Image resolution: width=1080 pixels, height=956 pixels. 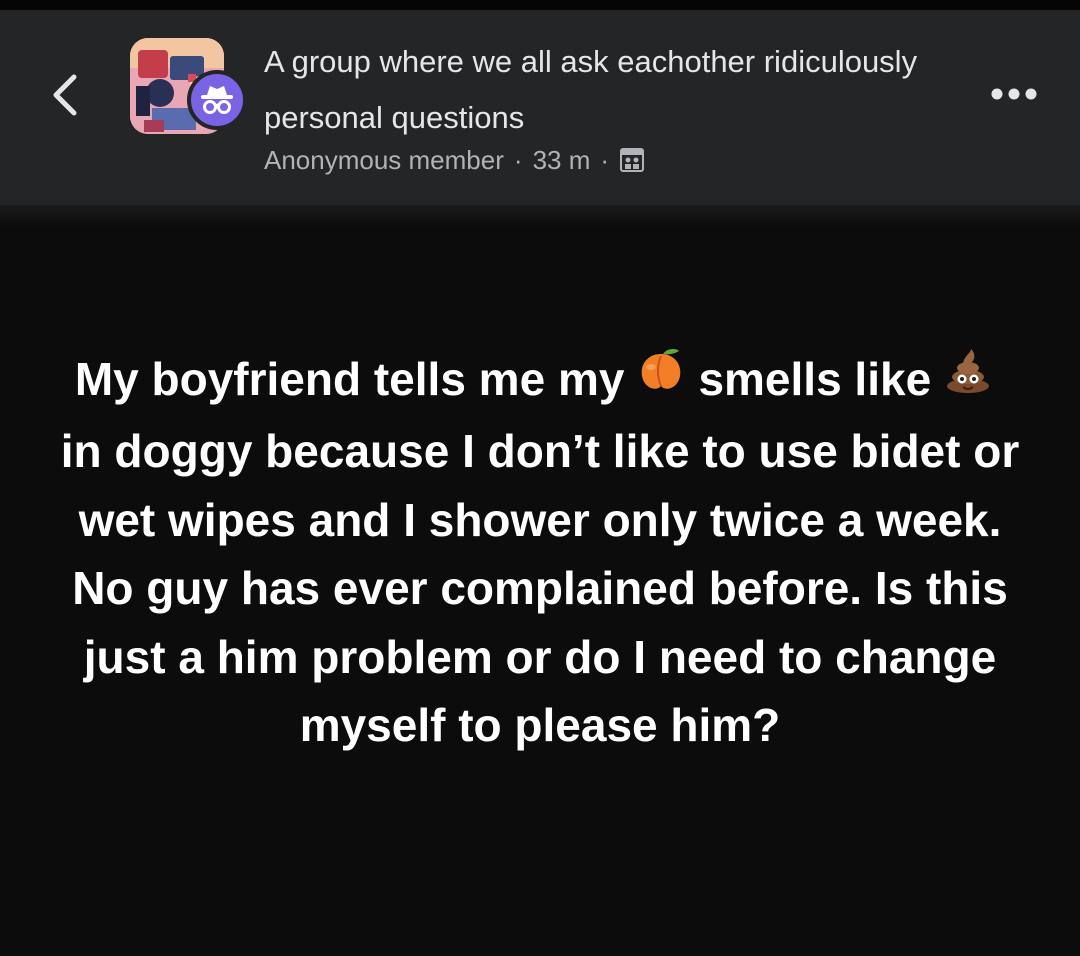 I want to click on chevron-left-icon, so click(x=65, y=95).